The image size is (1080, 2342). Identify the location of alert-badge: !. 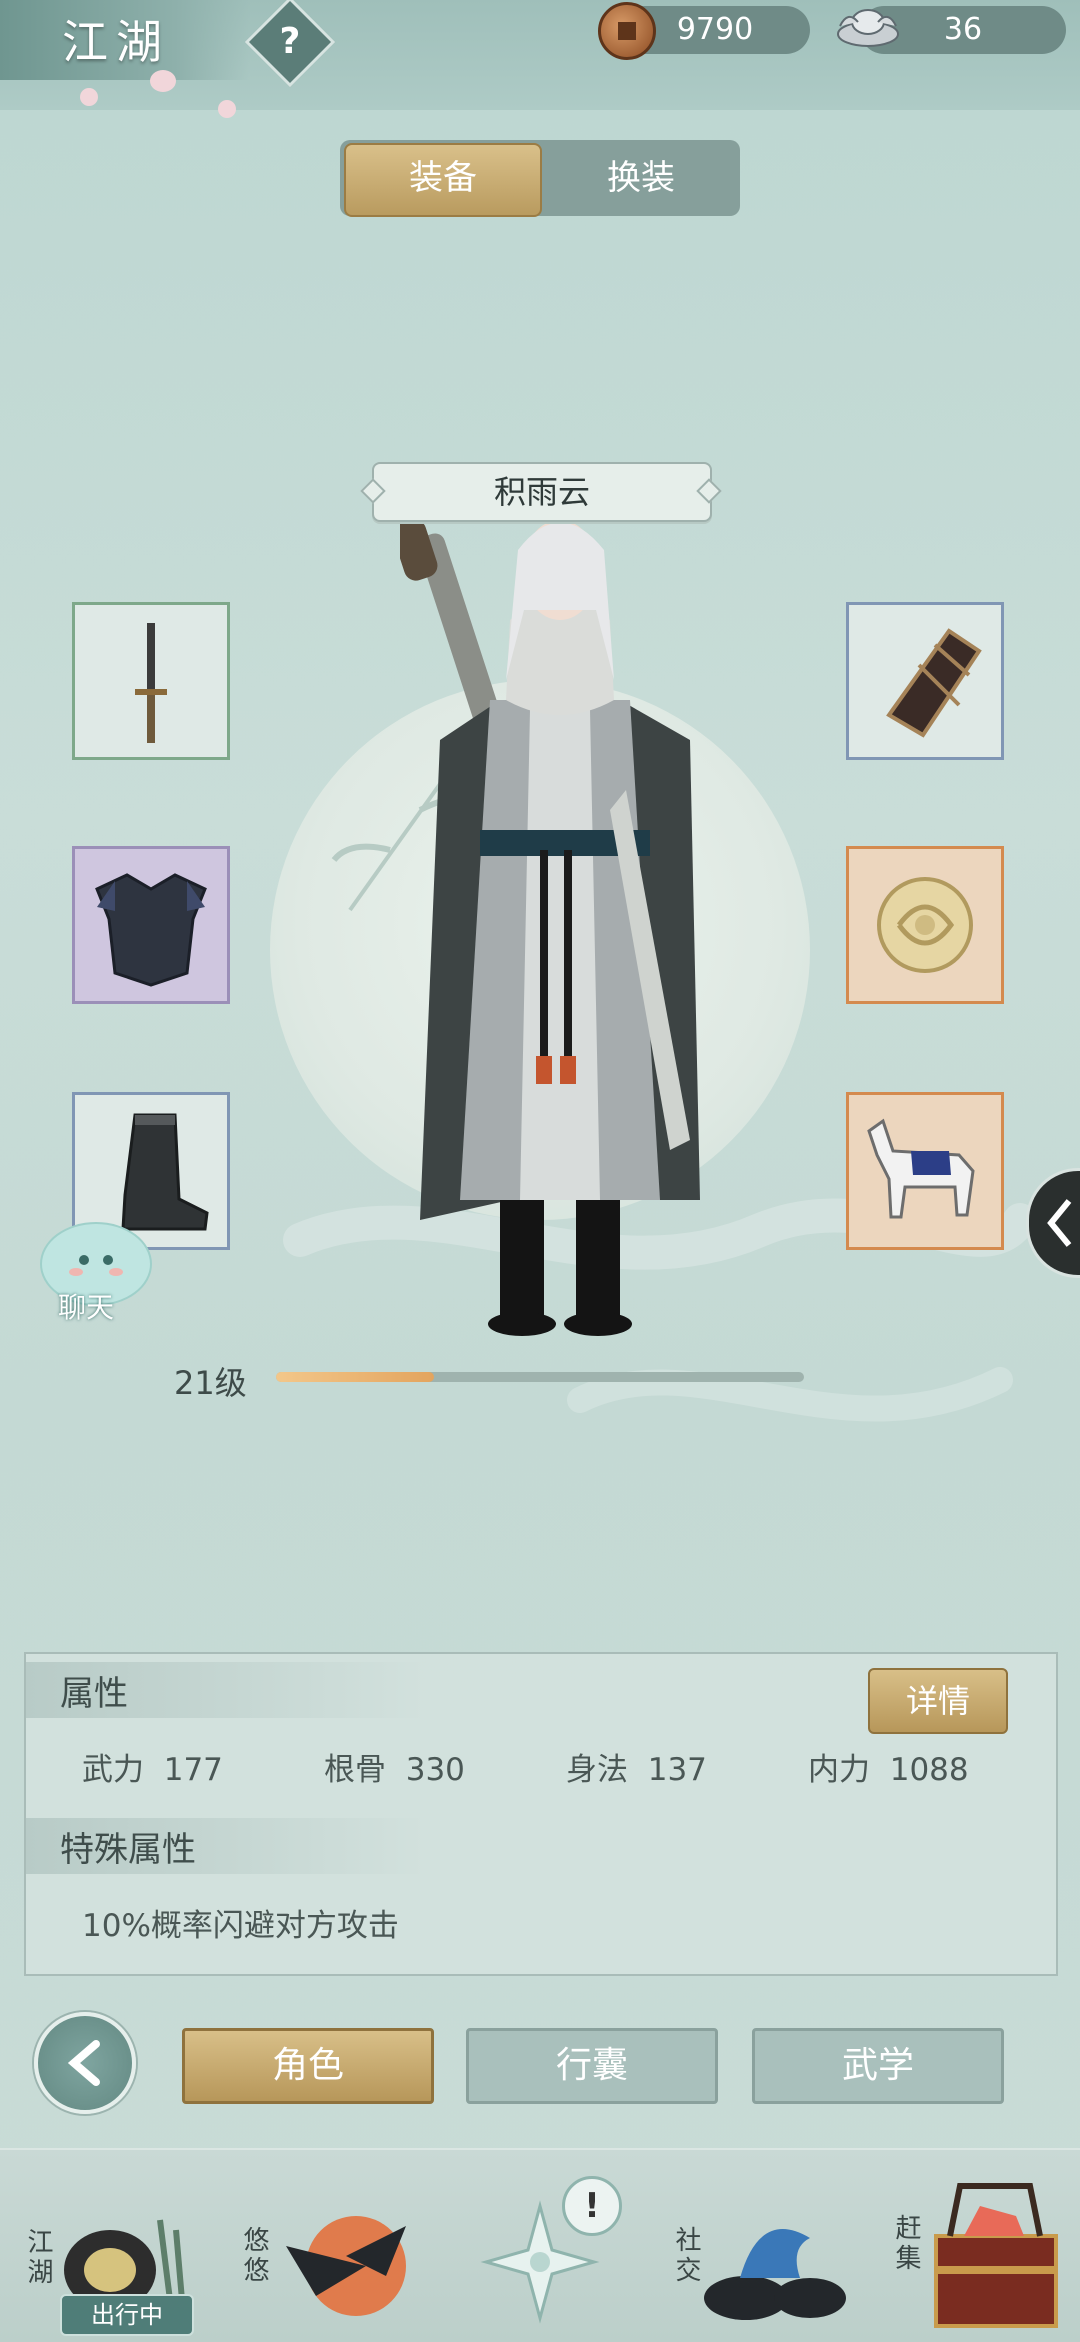
(592, 2206).